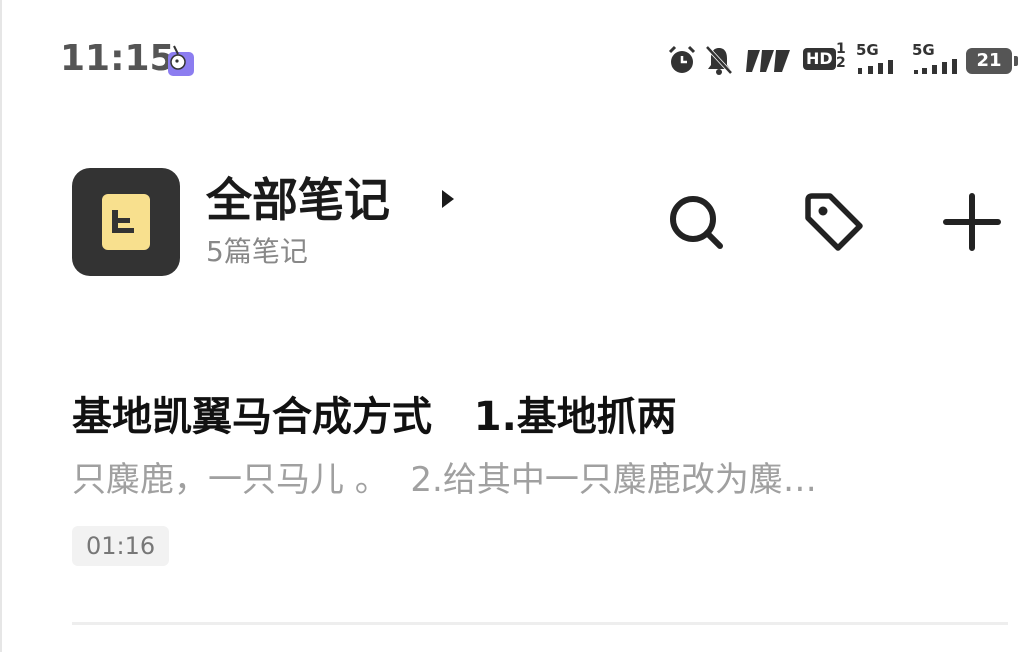 This screenshot has height=652, width=1036. I want to click on search-button, so click(696, 222).